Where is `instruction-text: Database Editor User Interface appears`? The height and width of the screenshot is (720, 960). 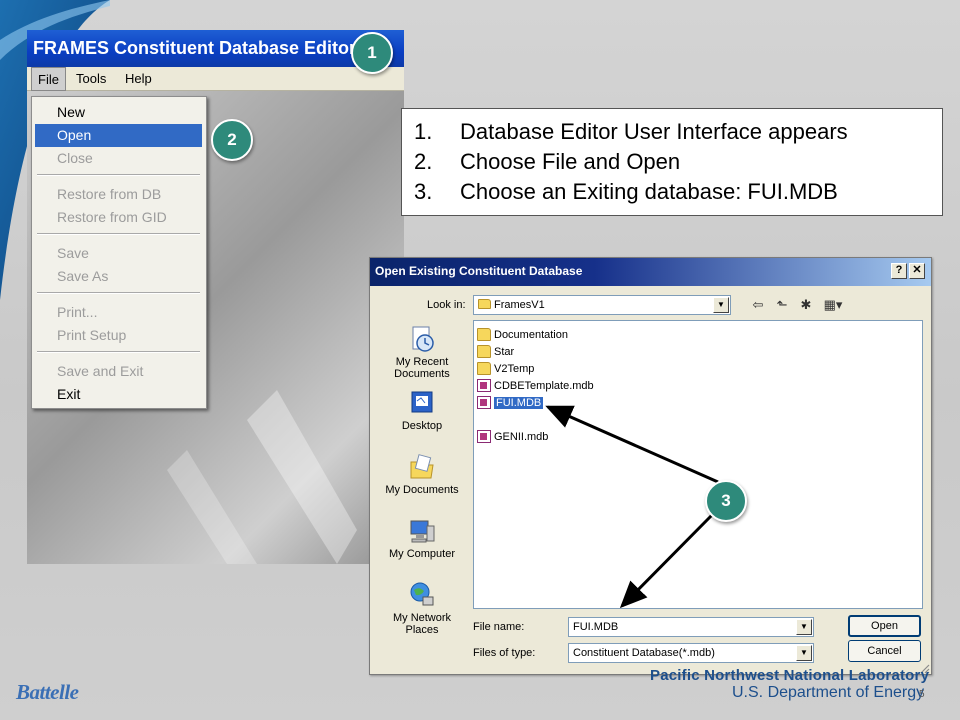
instruction-text: Database Editor User Interface appears is located at coordinates (654, 131).